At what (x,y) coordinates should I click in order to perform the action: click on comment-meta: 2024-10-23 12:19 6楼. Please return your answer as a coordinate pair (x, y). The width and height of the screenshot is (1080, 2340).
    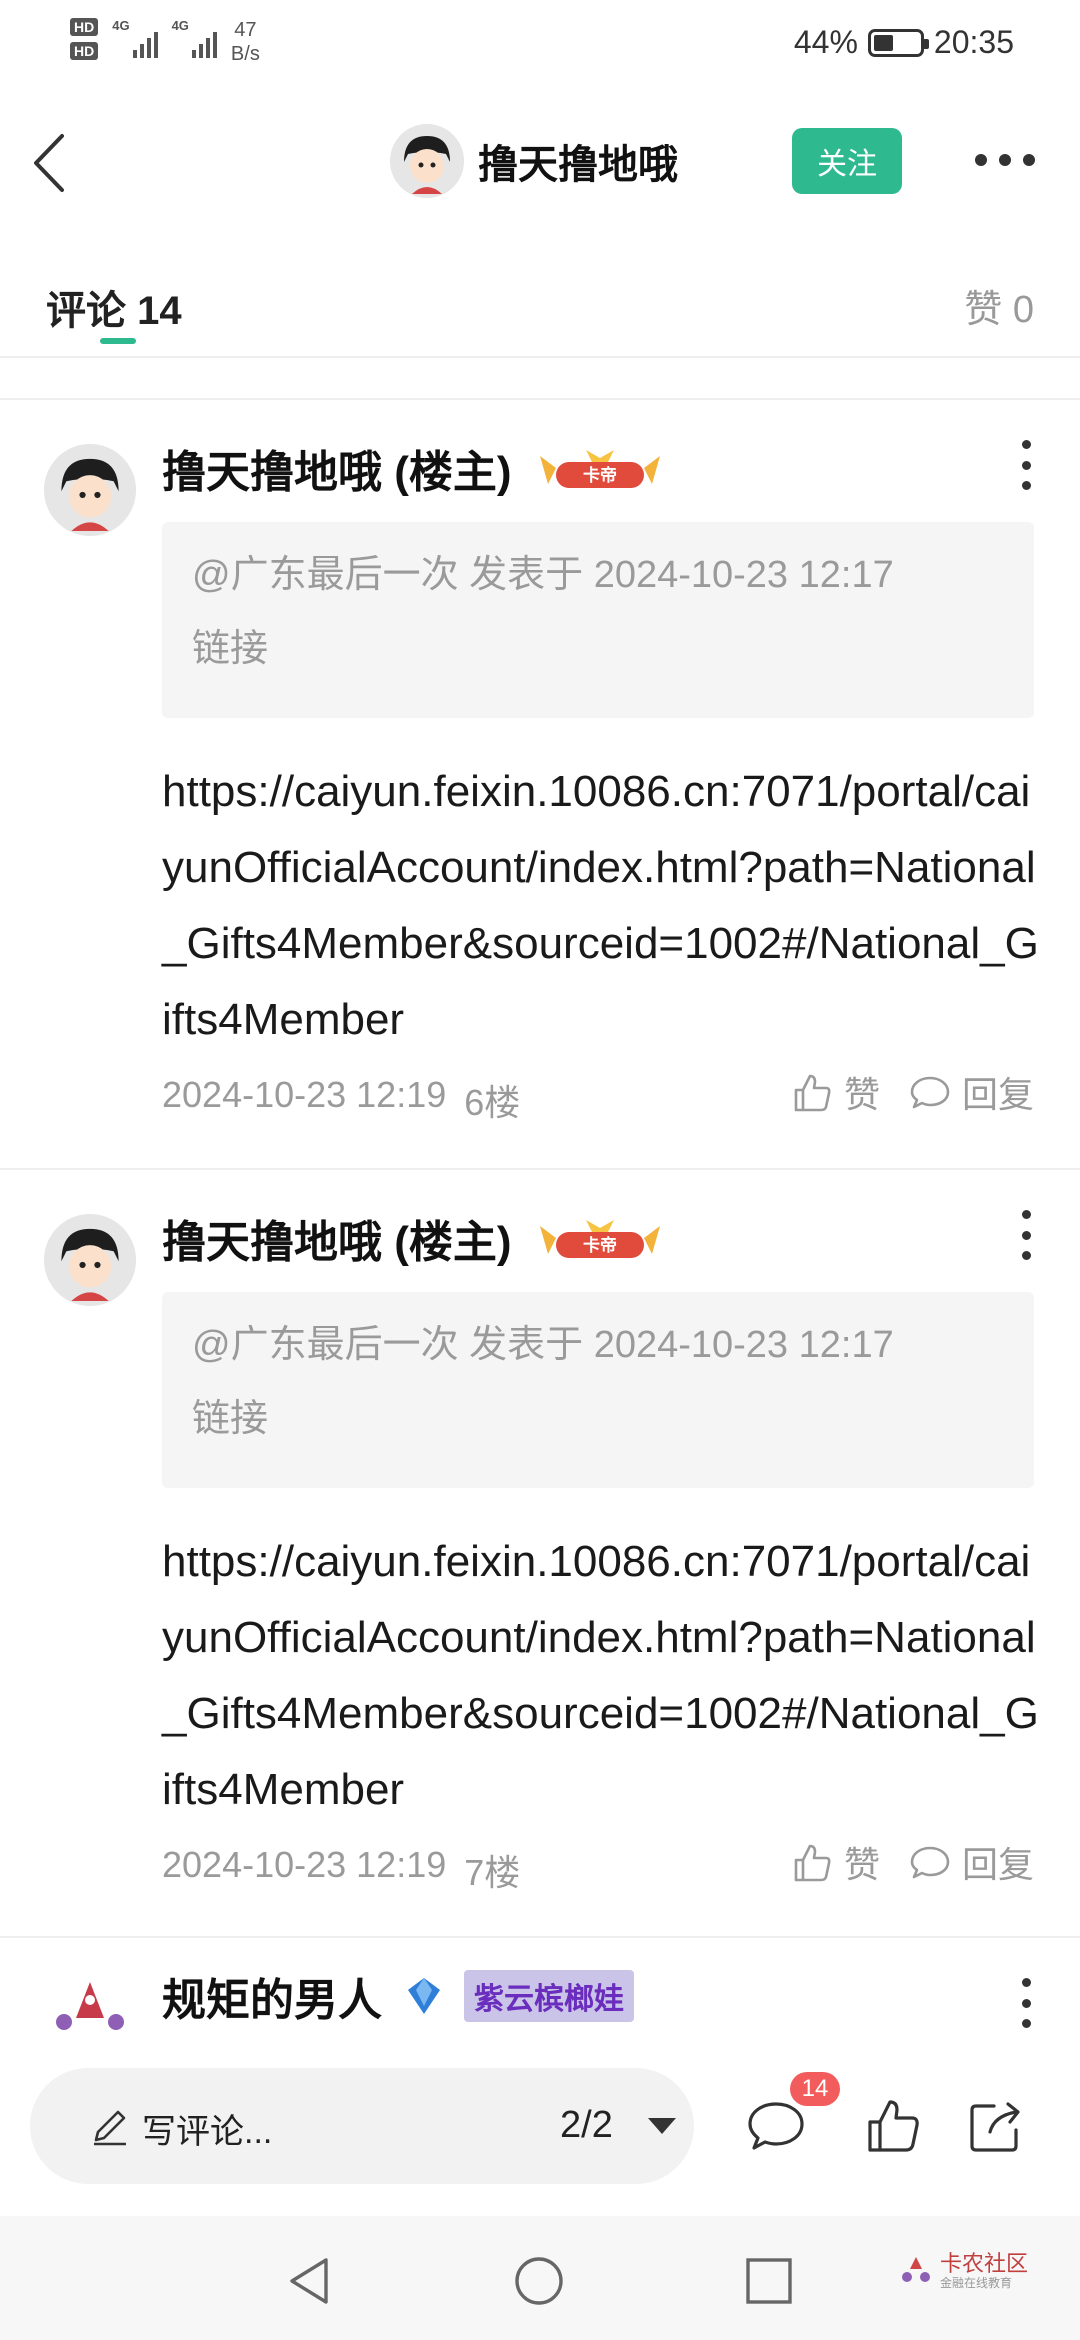
    Looking at the image, I should click on (341, 1100).